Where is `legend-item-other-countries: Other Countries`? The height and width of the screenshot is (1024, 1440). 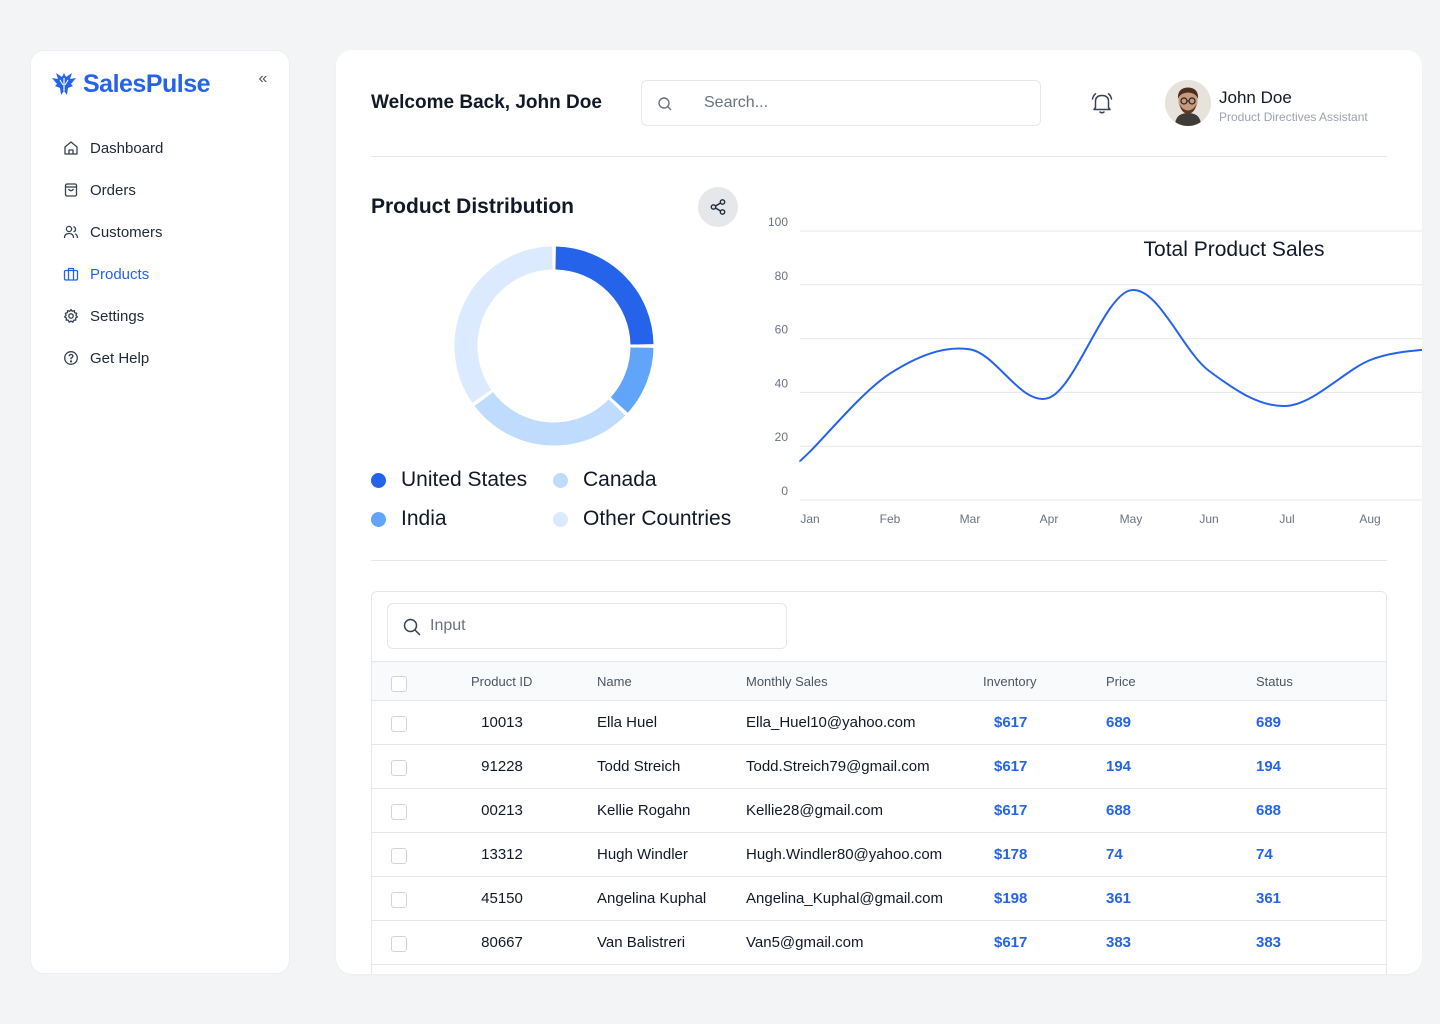
legend-item-other-countries: Other Countries is located at coordinates (642, 519).